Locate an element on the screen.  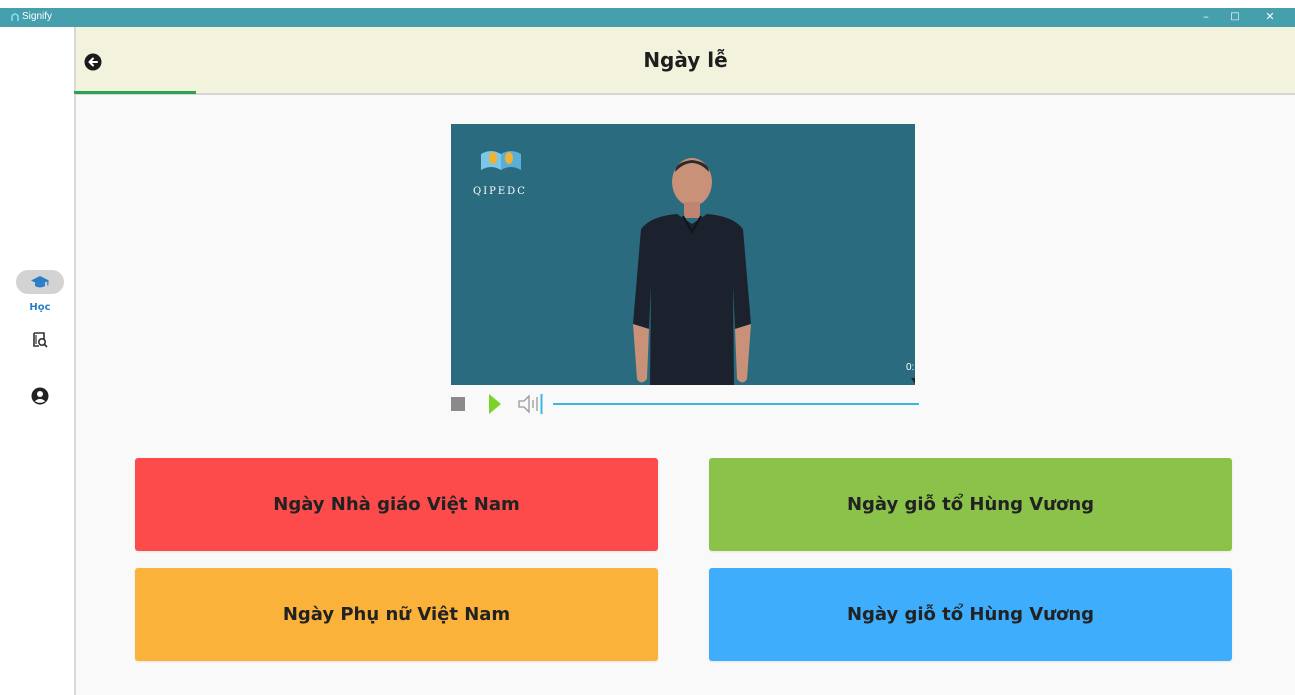
page-title: Ngày lễ is located at coordinates (685, 60).